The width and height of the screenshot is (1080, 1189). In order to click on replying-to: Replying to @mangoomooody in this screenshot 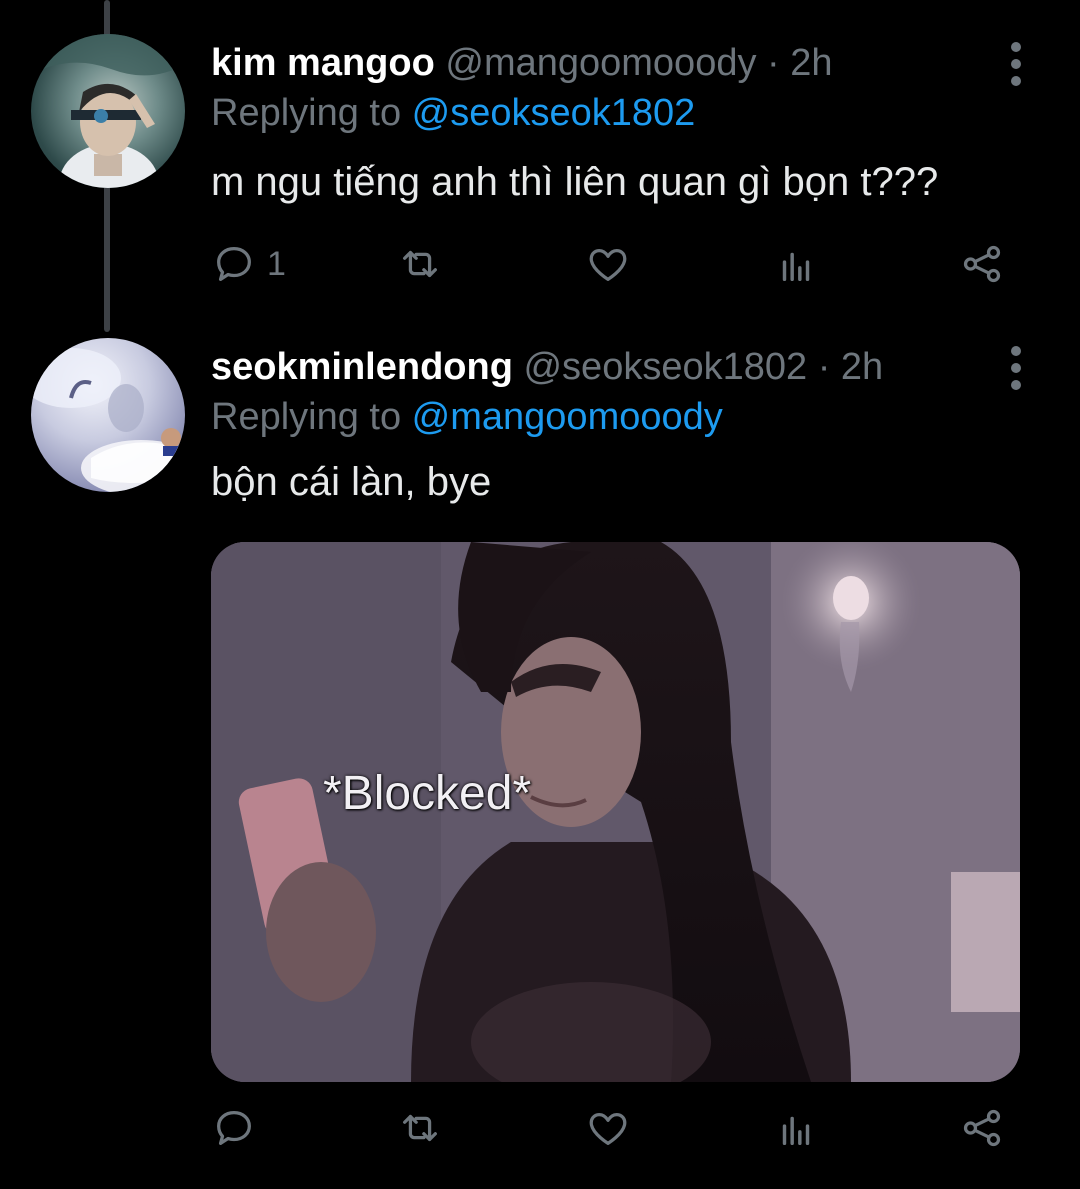, I will do `click(467, 417)`.